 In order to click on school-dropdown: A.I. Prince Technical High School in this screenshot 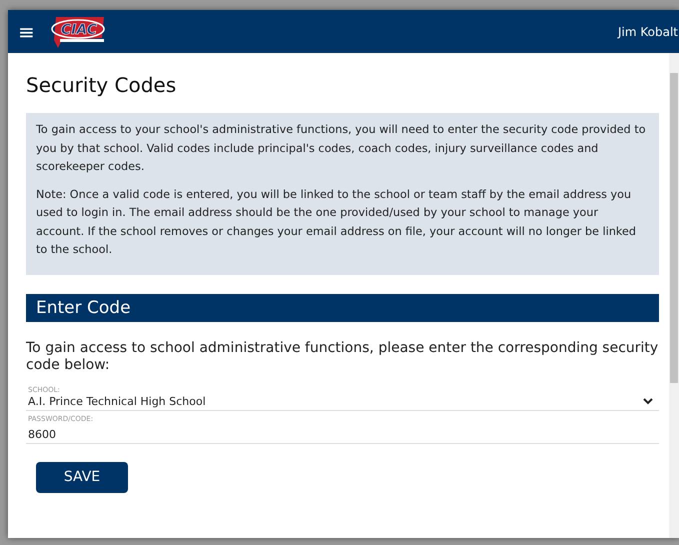, I will do `click(342, 401)`.